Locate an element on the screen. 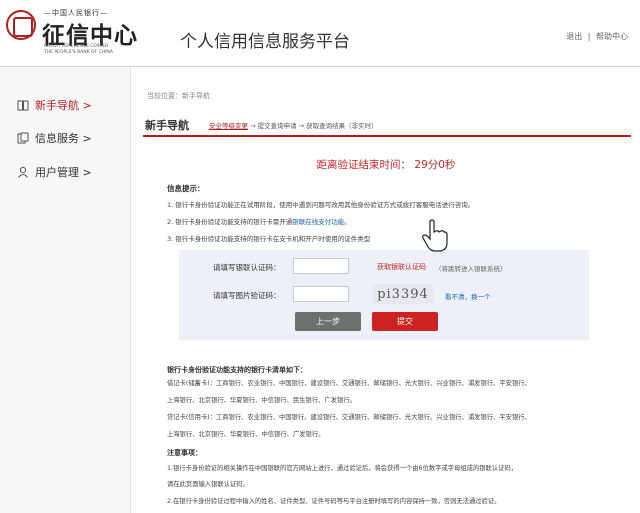 The image size is (640, 513). countdown-timer: 距离验证结束时间： 29分0秒 is located at coordinates (386, 165).